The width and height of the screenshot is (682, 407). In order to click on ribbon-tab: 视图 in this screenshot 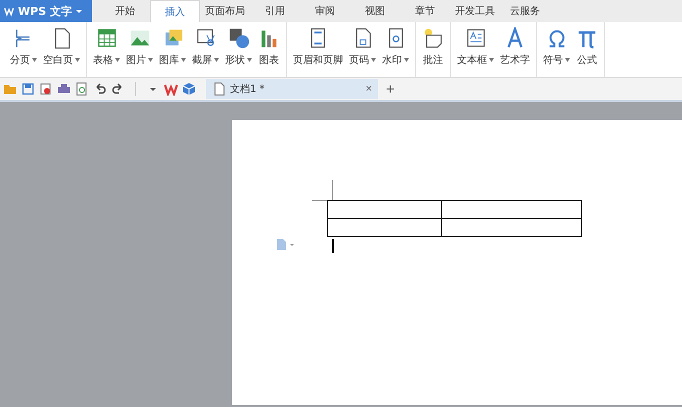, I will do `click(375, 11)`.